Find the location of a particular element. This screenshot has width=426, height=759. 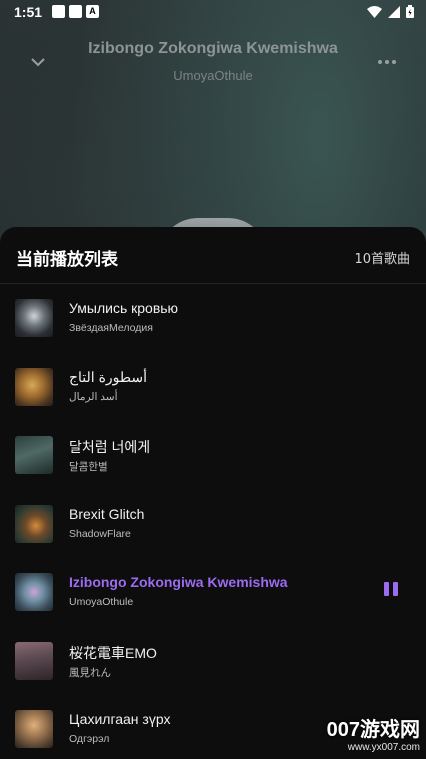

track-title: Умылись кровью is located at coordinates (124, 308).